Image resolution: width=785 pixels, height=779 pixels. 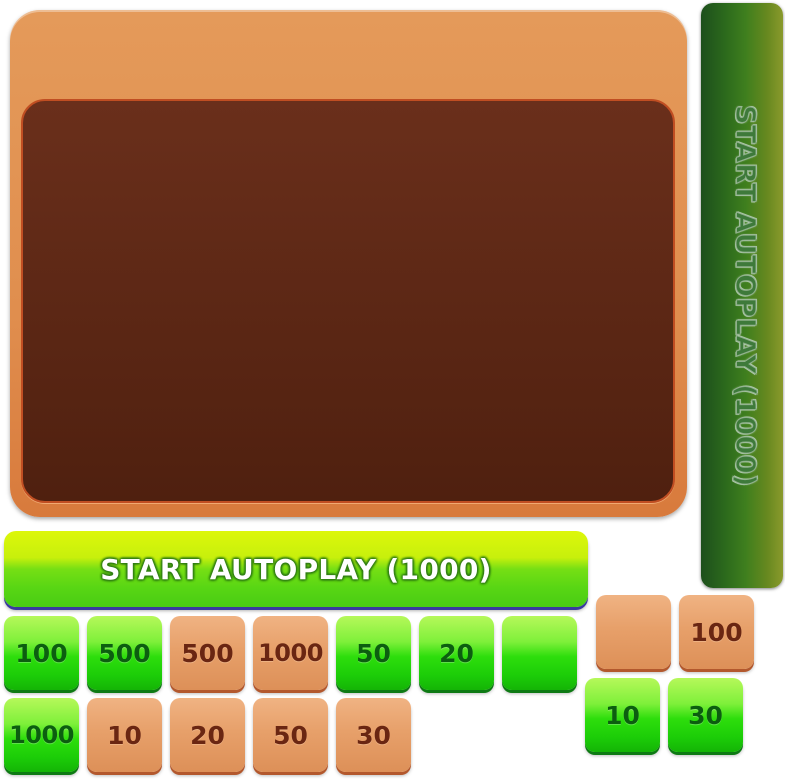 What do you see at coordinates (539, 653) in the screenshot?
I see `blank-green-button` at bounding box center [539, 653].